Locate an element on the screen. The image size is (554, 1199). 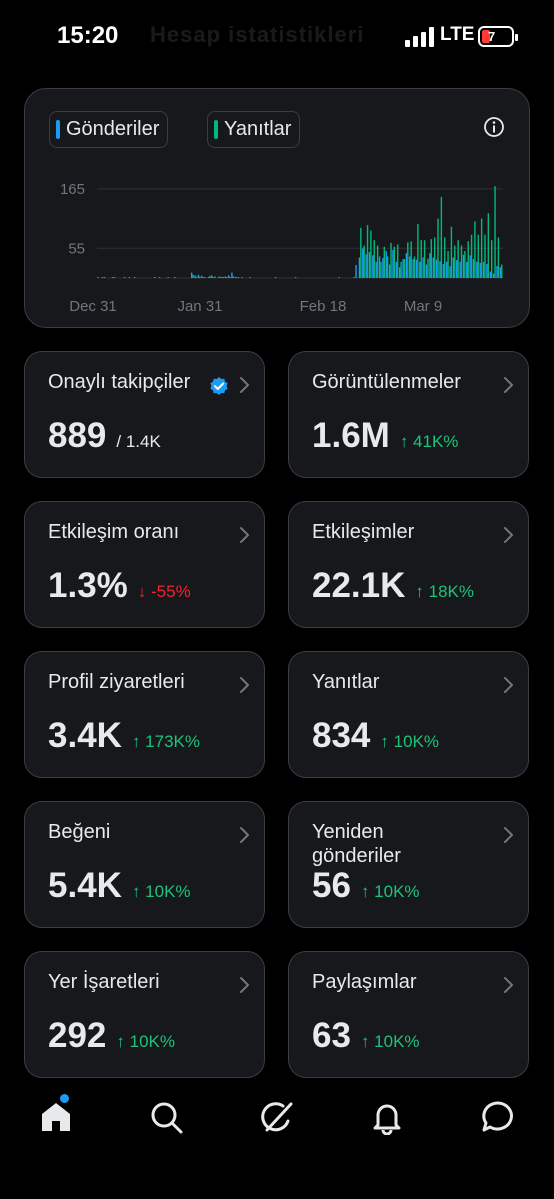
status-bar: Hesap istatistikleri 15:20 LTE 7 is located at coordinates (277, 37).